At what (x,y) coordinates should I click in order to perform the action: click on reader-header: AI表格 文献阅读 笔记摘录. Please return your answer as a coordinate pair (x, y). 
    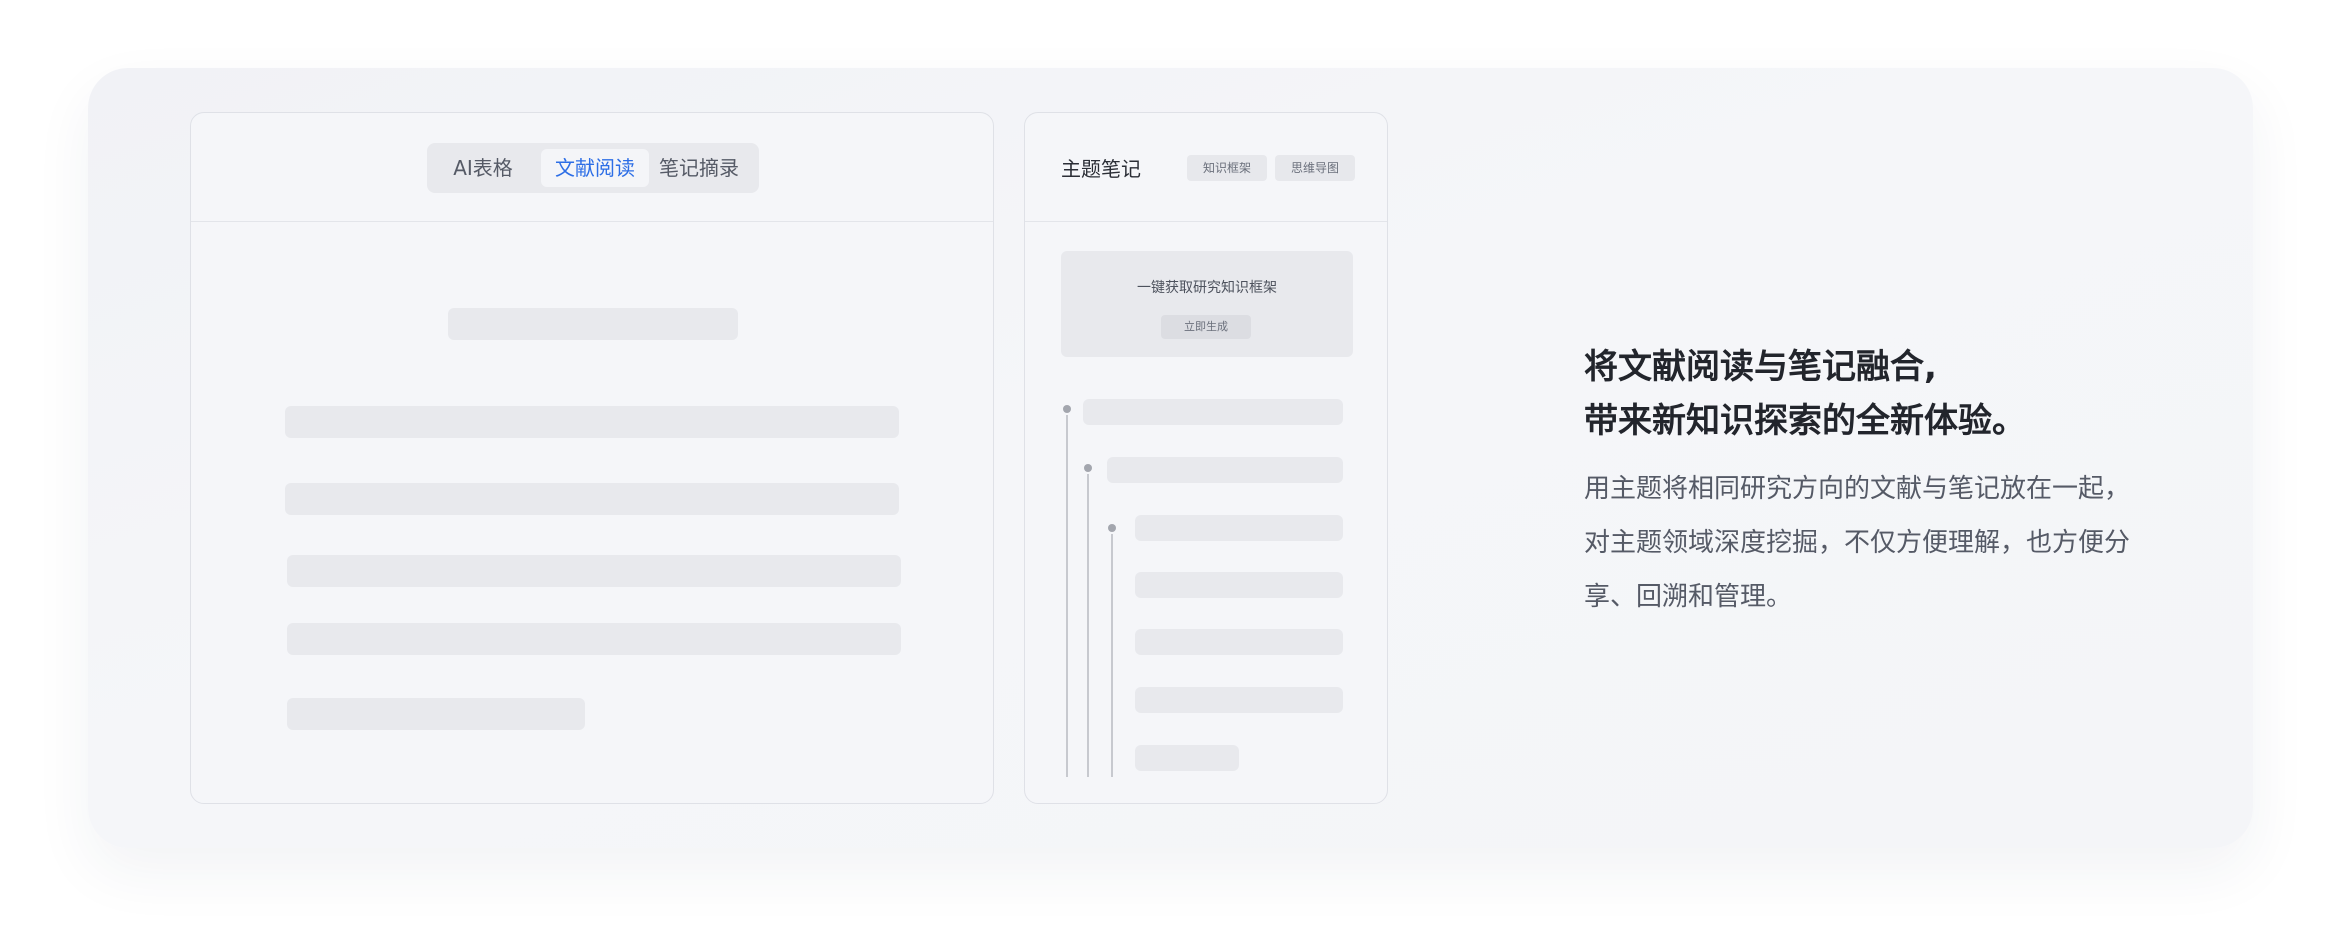
    Looking at the image, I should click on (592, 167).